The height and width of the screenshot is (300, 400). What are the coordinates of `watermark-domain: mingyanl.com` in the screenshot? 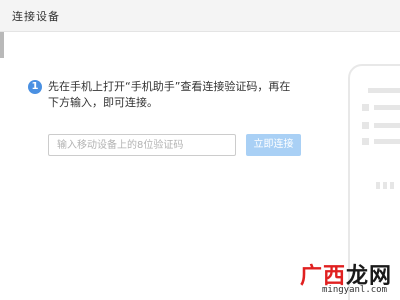 It's located at (355, 290).